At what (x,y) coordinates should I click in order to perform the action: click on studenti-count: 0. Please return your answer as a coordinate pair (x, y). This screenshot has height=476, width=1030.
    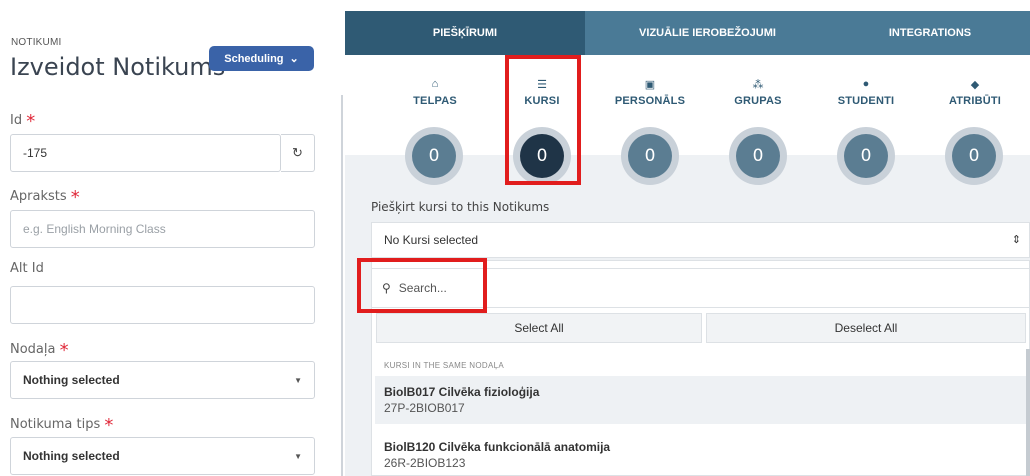
    Looking at the image, I should click on (866, 156).